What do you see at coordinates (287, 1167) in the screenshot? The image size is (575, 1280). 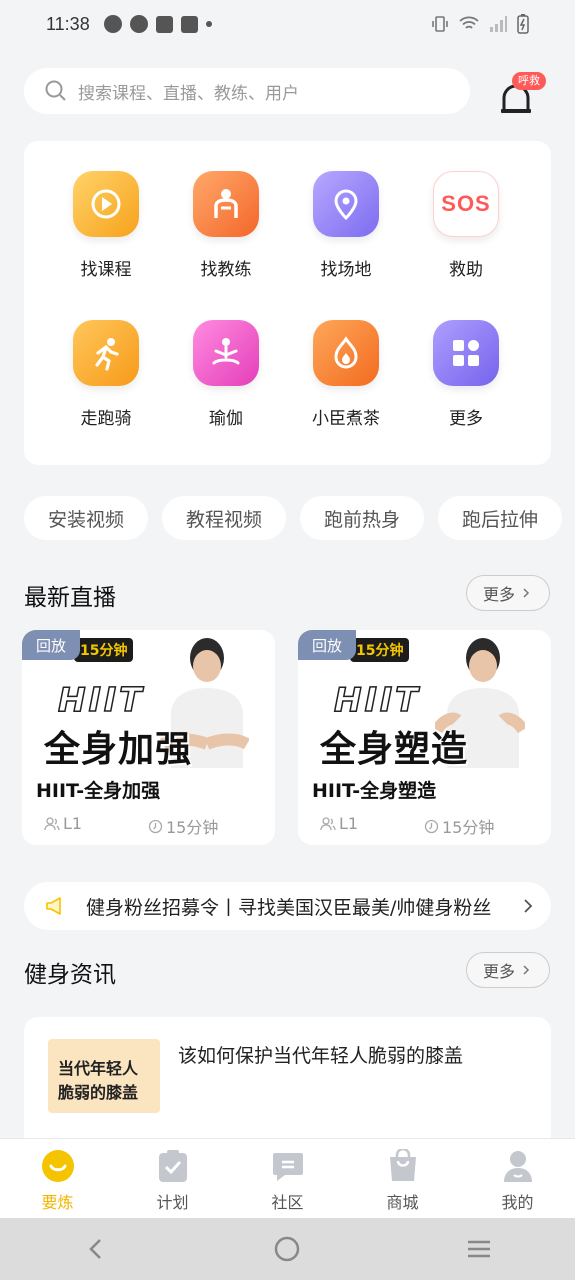 I see `chat-icon` at bounding box center [287, 1167].